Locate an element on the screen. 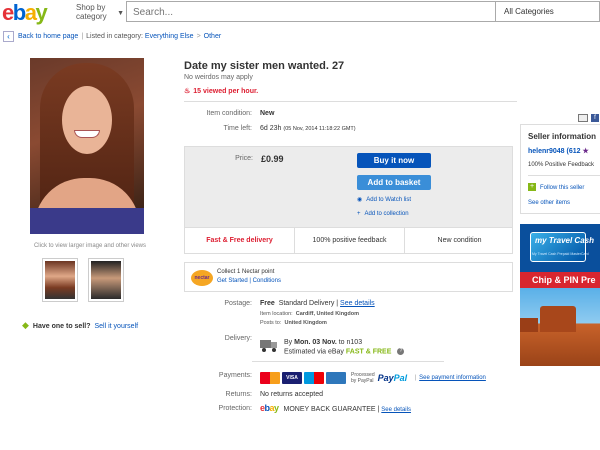 This screenshot has height=450, width=600. add-to-watch-list-link: ◉ Add to Watch list is located at coordinates (384, 199).